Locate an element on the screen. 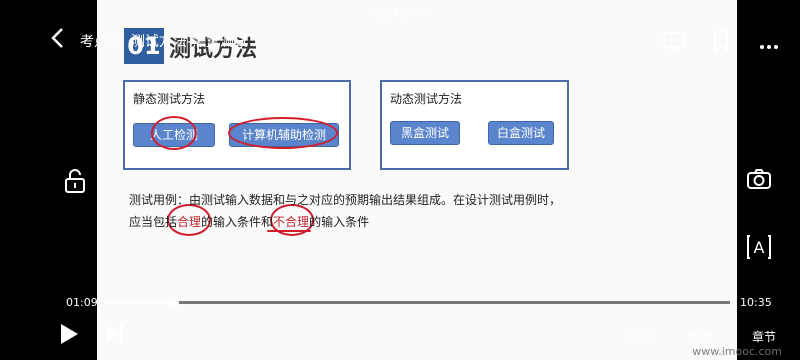 The image size is (800, 360). text-mode-button: A is located at coordinates (759, 249).